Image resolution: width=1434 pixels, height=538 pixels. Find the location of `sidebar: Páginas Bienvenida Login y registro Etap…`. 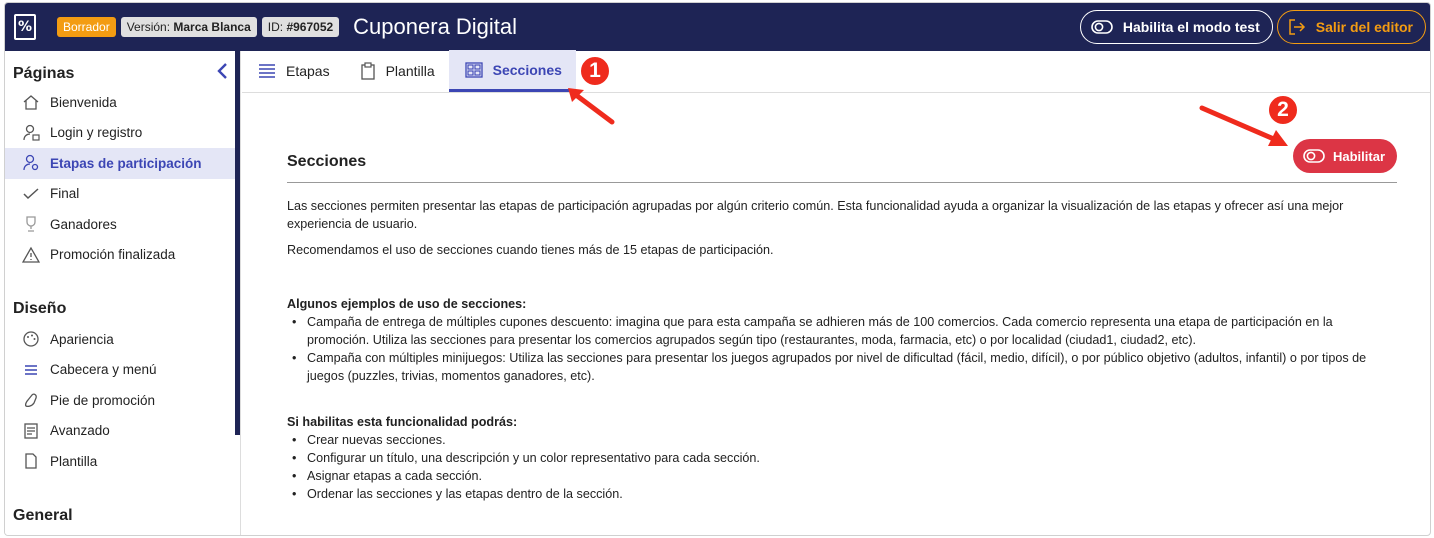

sidebar: Páginas Bienvenida Login y registro Etap… is located at coordinates (123, 293).